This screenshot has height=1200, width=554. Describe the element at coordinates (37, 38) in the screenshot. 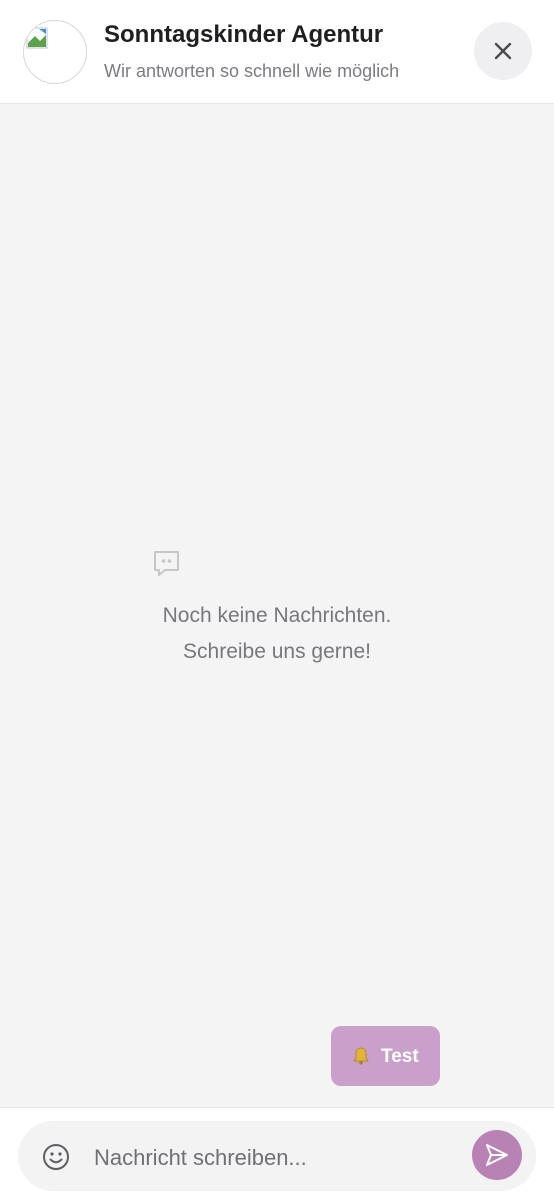

I see `broken-image-icon` at that location.